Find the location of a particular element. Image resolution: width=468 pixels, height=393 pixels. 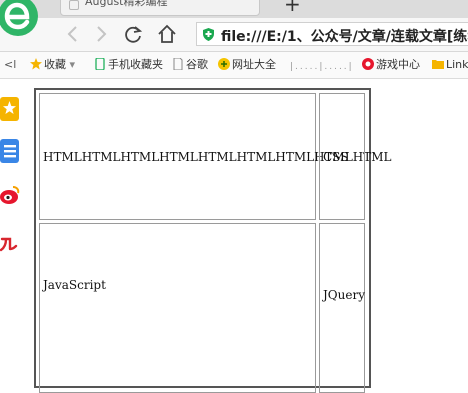

new-tab-button: + is located at coordinates (292, 7).